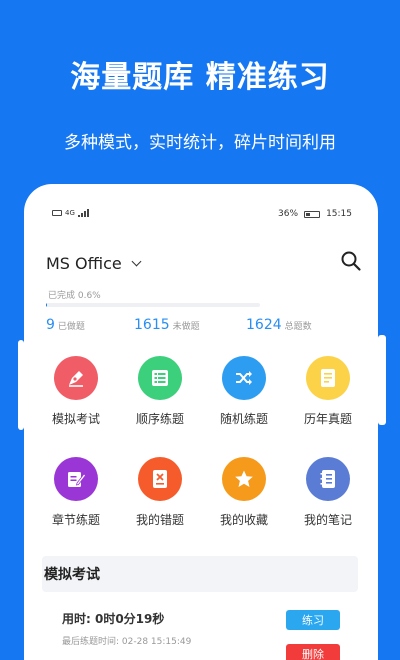 This screenshot has width=400, height=660. Describe the element at coordinates (206, 324) in the screenshot. I see `stats-row: 9 已做题 1615 未做题 1624 总题数` at that location.